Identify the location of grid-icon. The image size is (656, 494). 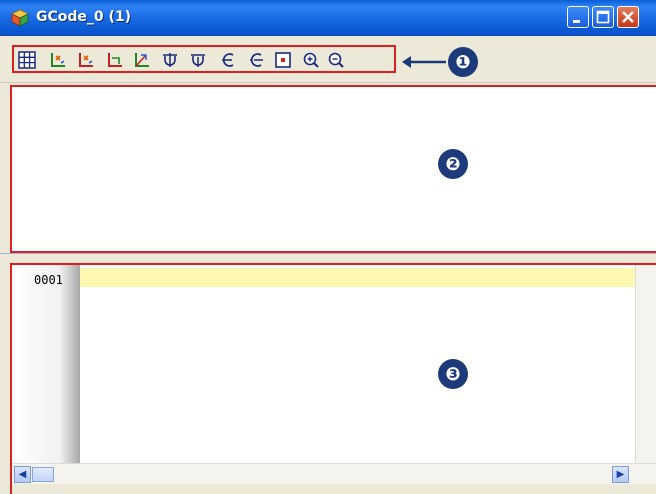
(27, 60).